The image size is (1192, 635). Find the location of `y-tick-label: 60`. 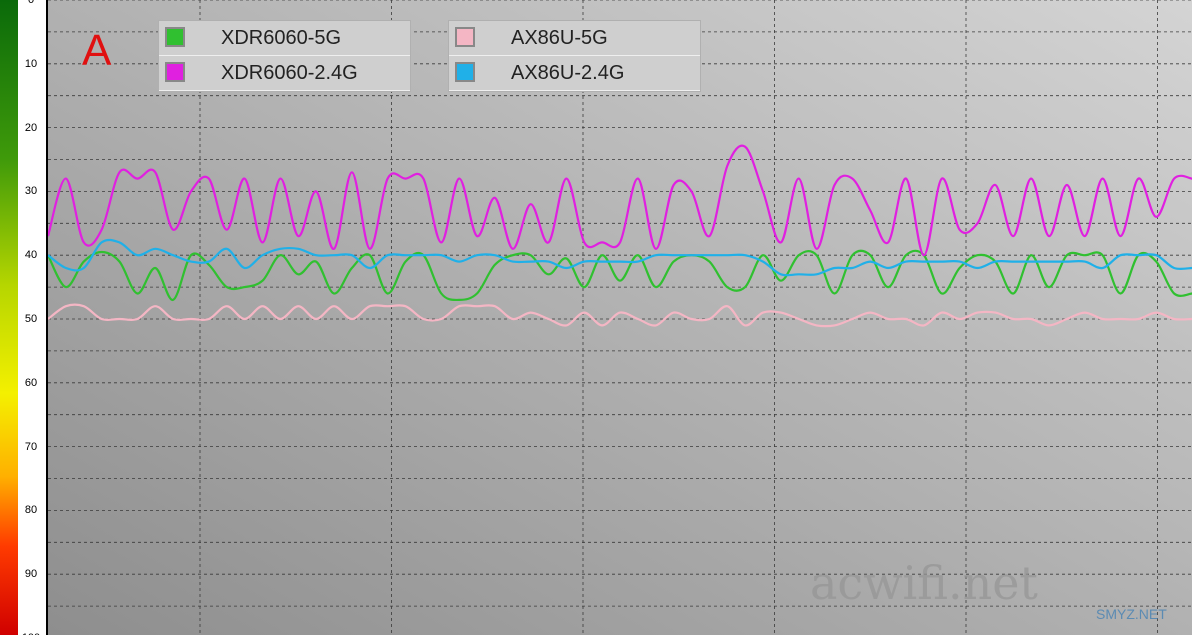

y-tick-label: 60 is located at coordinates (31, 382).